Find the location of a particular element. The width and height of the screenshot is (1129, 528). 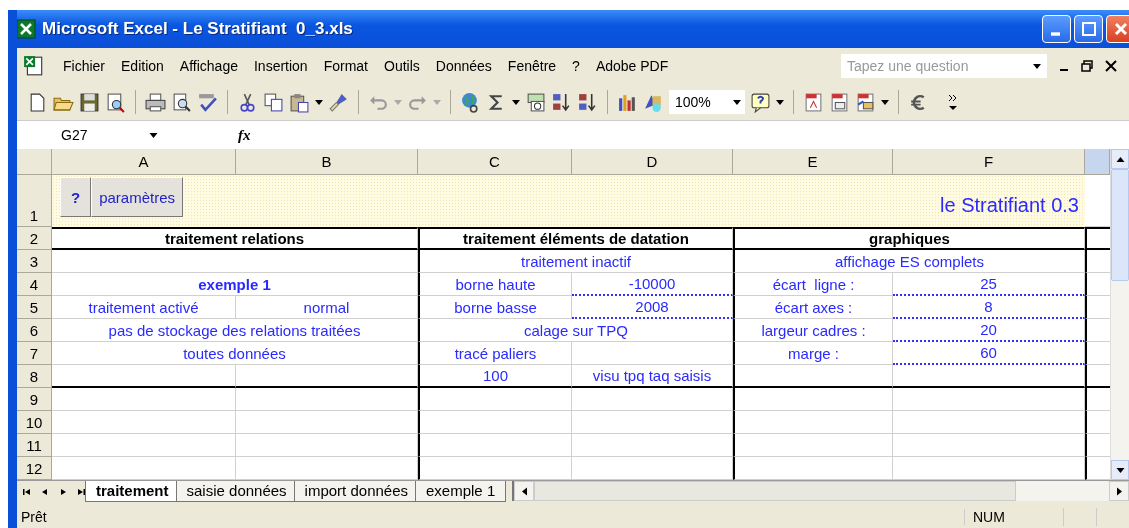

table-cell: calage sur TPQ is located at coordinates (575, 330).